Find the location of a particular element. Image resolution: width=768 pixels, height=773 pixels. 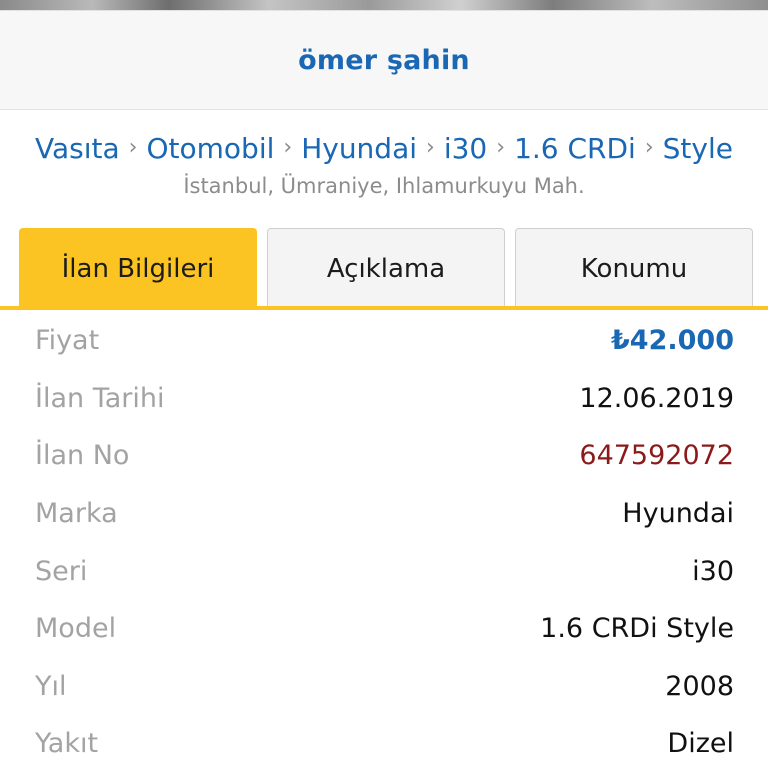

detail-row-price: Fiyat ₺42.000 is located at coordinates (384, 341).